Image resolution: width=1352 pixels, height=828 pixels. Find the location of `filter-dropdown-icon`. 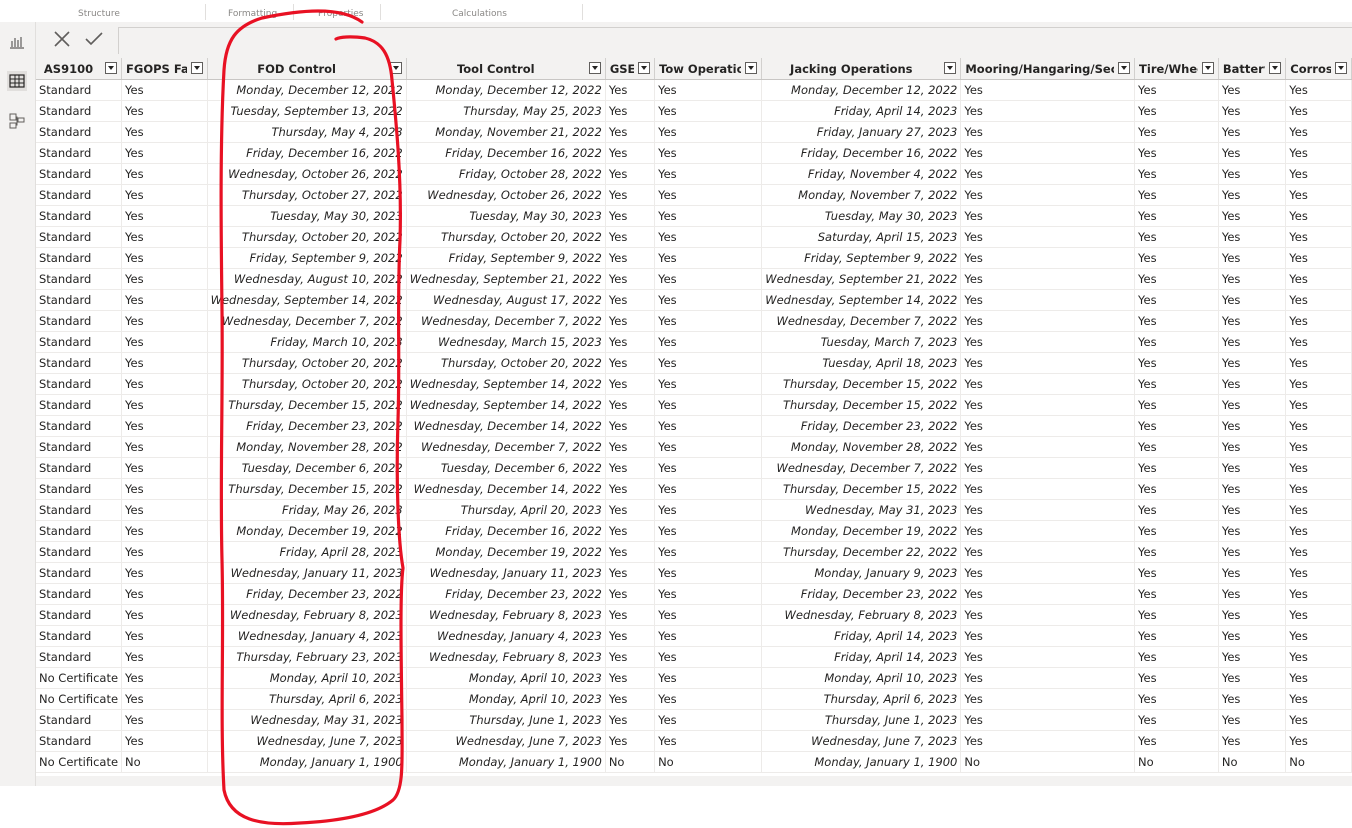

filter-dropdown-icon is located at coordinates (395, 68).